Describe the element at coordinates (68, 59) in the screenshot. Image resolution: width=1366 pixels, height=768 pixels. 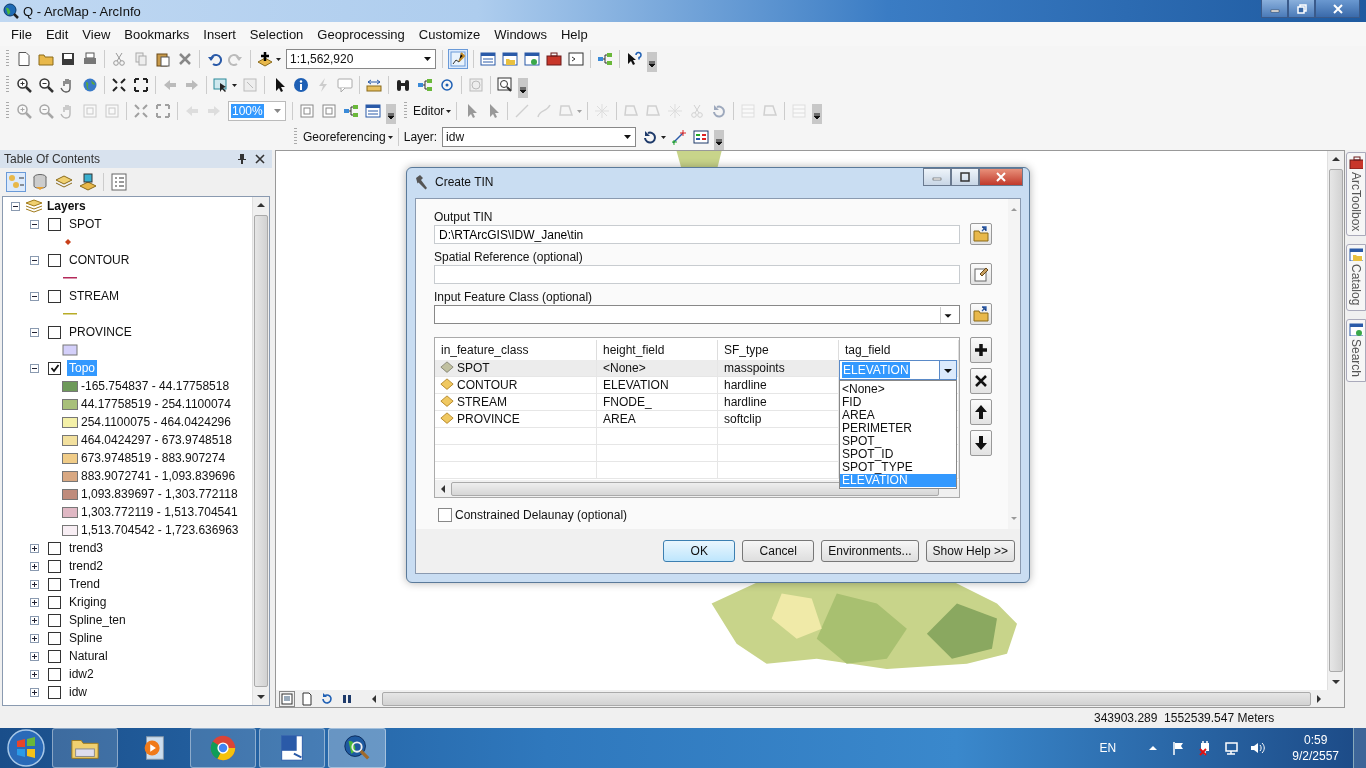
I see `save-icon` at that location.